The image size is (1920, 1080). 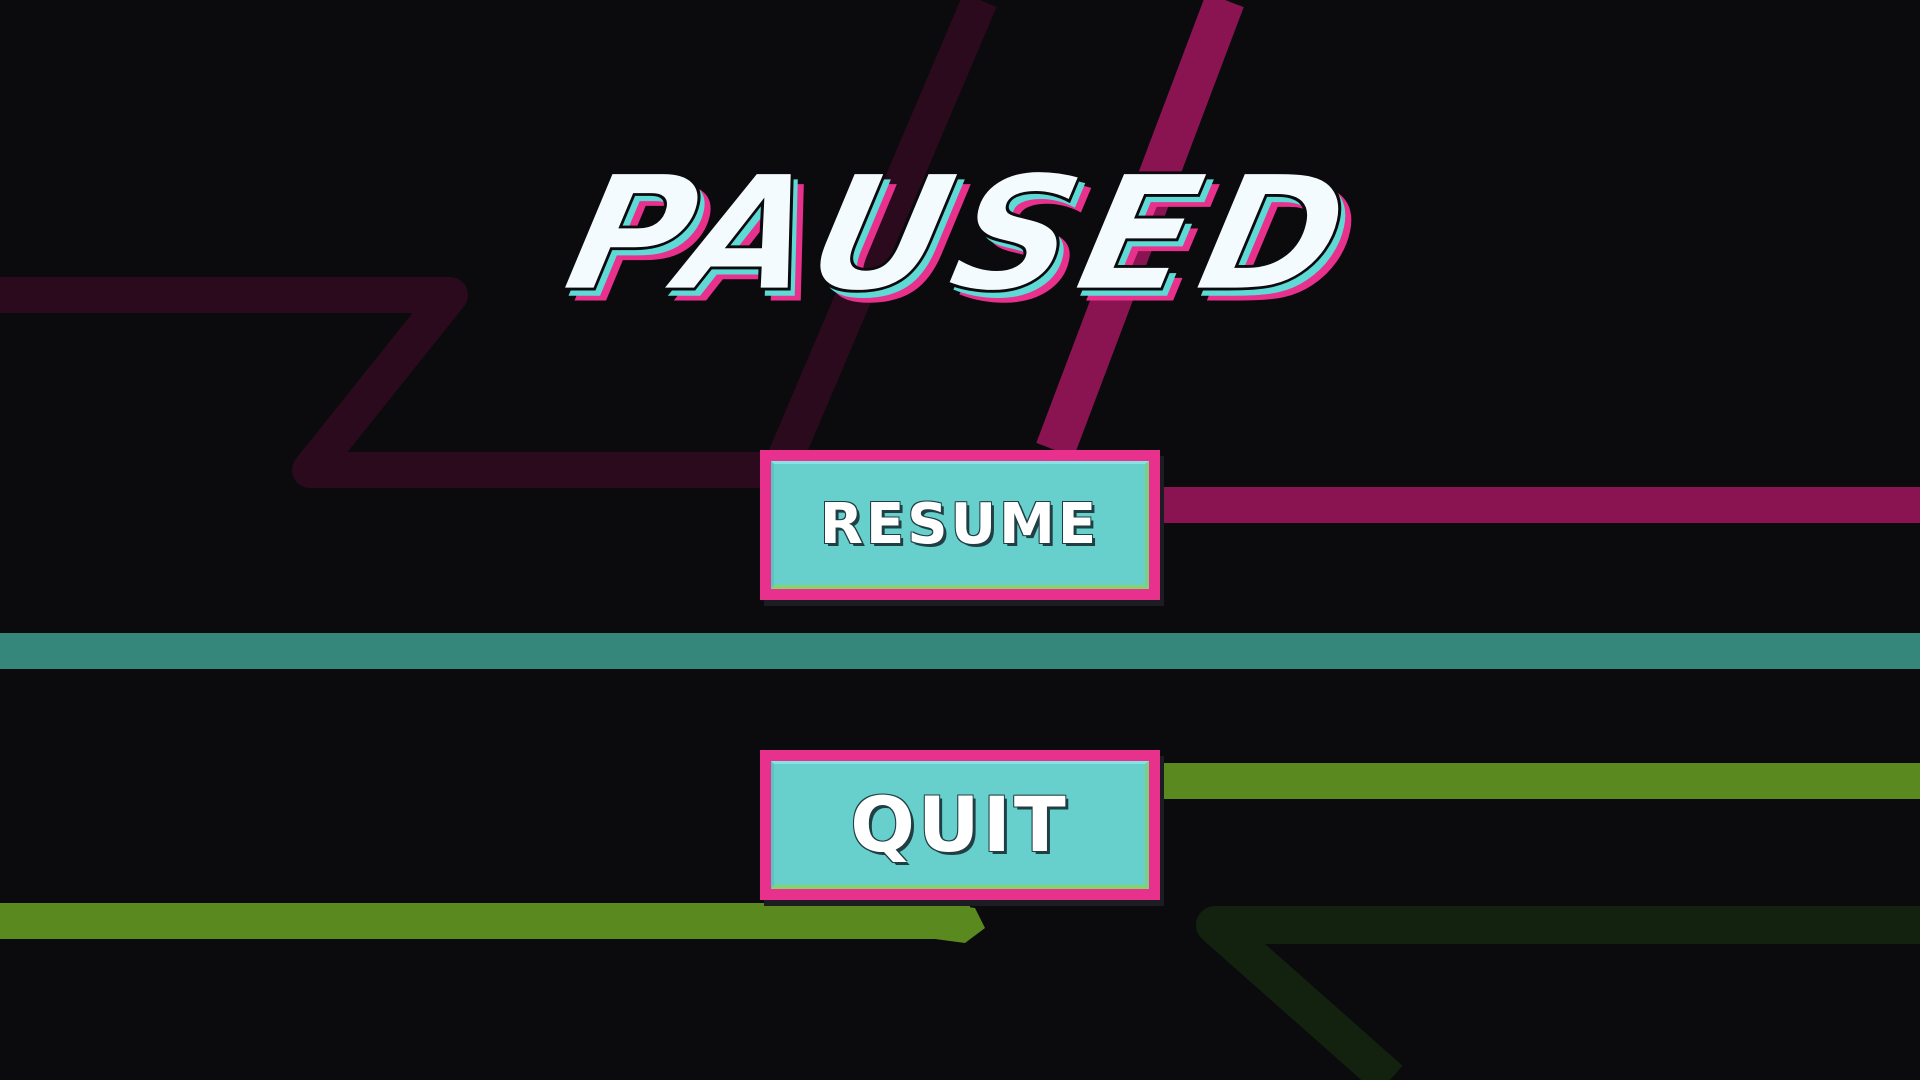 I want to click on quit-button: QUIT, so click(x=960, y=825).